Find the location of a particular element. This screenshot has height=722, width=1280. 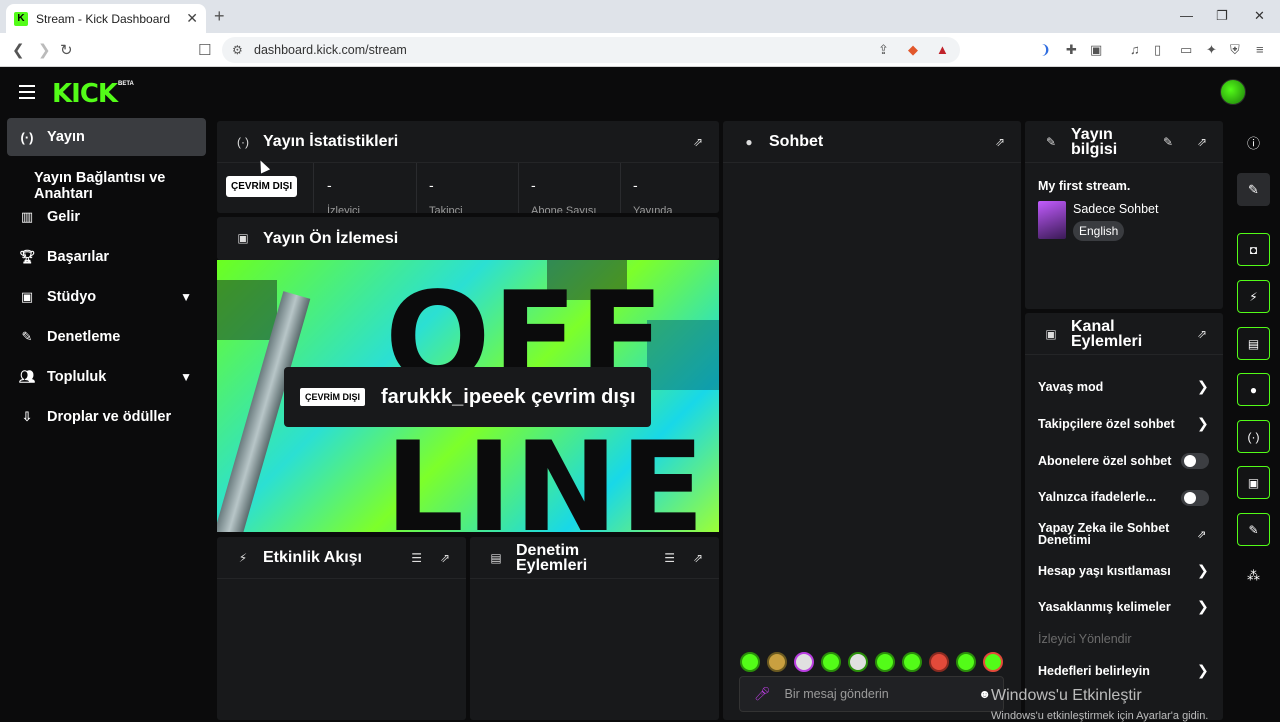

new-tab-icon: + is located at coordinates (219, 16).